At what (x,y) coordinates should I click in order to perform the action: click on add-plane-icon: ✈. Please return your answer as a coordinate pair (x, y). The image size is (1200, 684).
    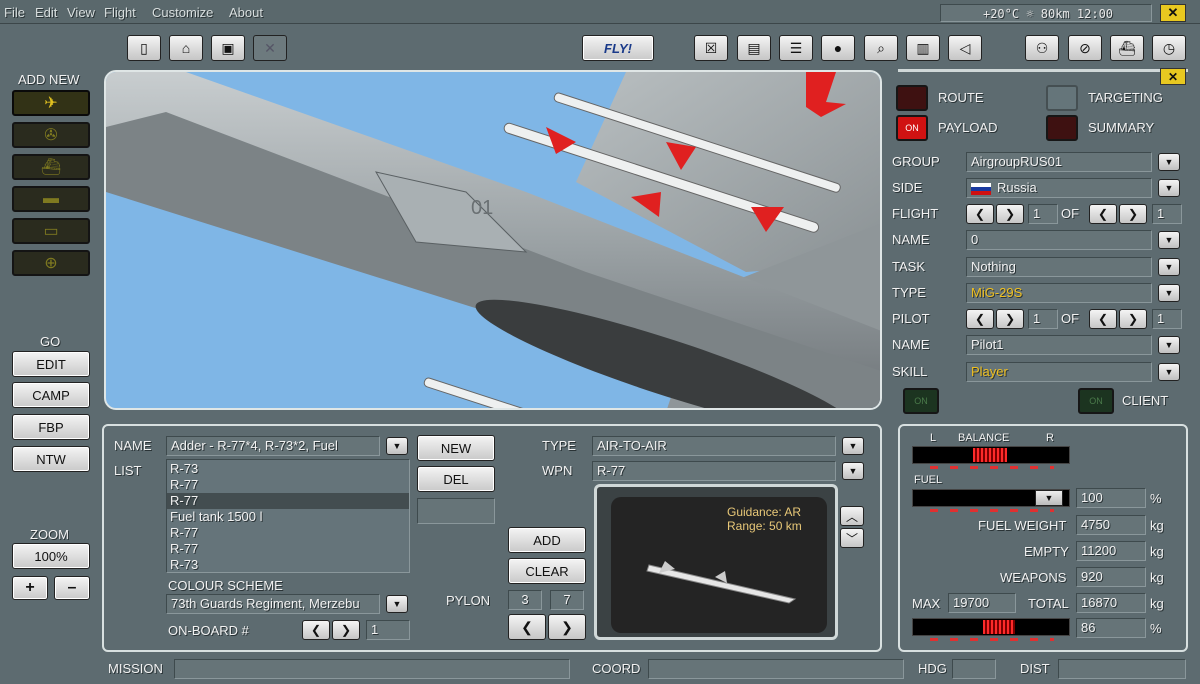
    Looking at the image, I should click on (51, 103).